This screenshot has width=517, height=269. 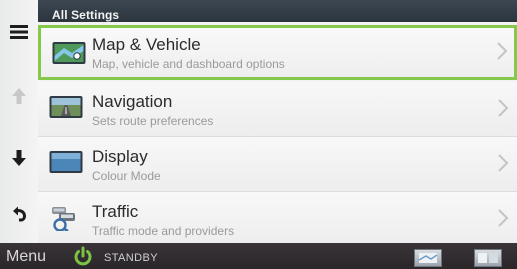 I want to click on scroll-up-button, so click(x=19, y=96).